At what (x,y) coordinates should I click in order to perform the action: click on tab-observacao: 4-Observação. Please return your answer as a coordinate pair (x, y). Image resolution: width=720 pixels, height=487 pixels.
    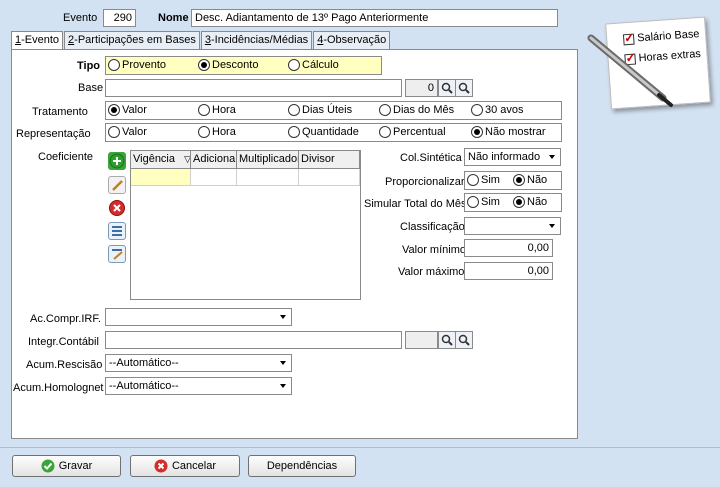
    Looking at the image, I should click on (352, 40).